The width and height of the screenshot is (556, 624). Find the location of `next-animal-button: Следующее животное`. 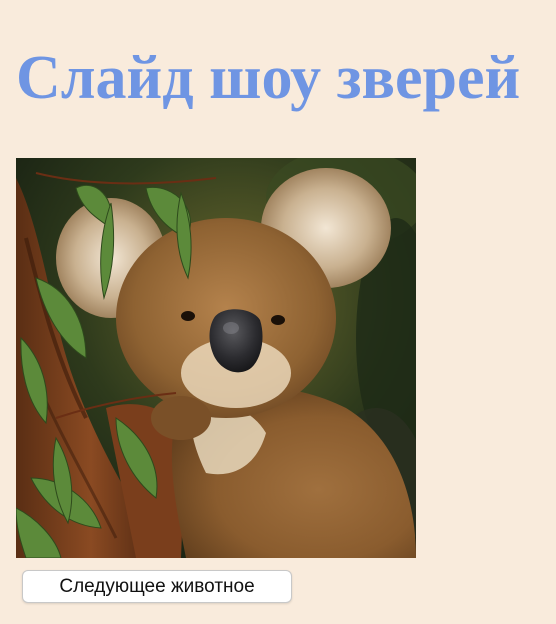

next-animal-button: Следующее животное is located at coordinates (157, 586).